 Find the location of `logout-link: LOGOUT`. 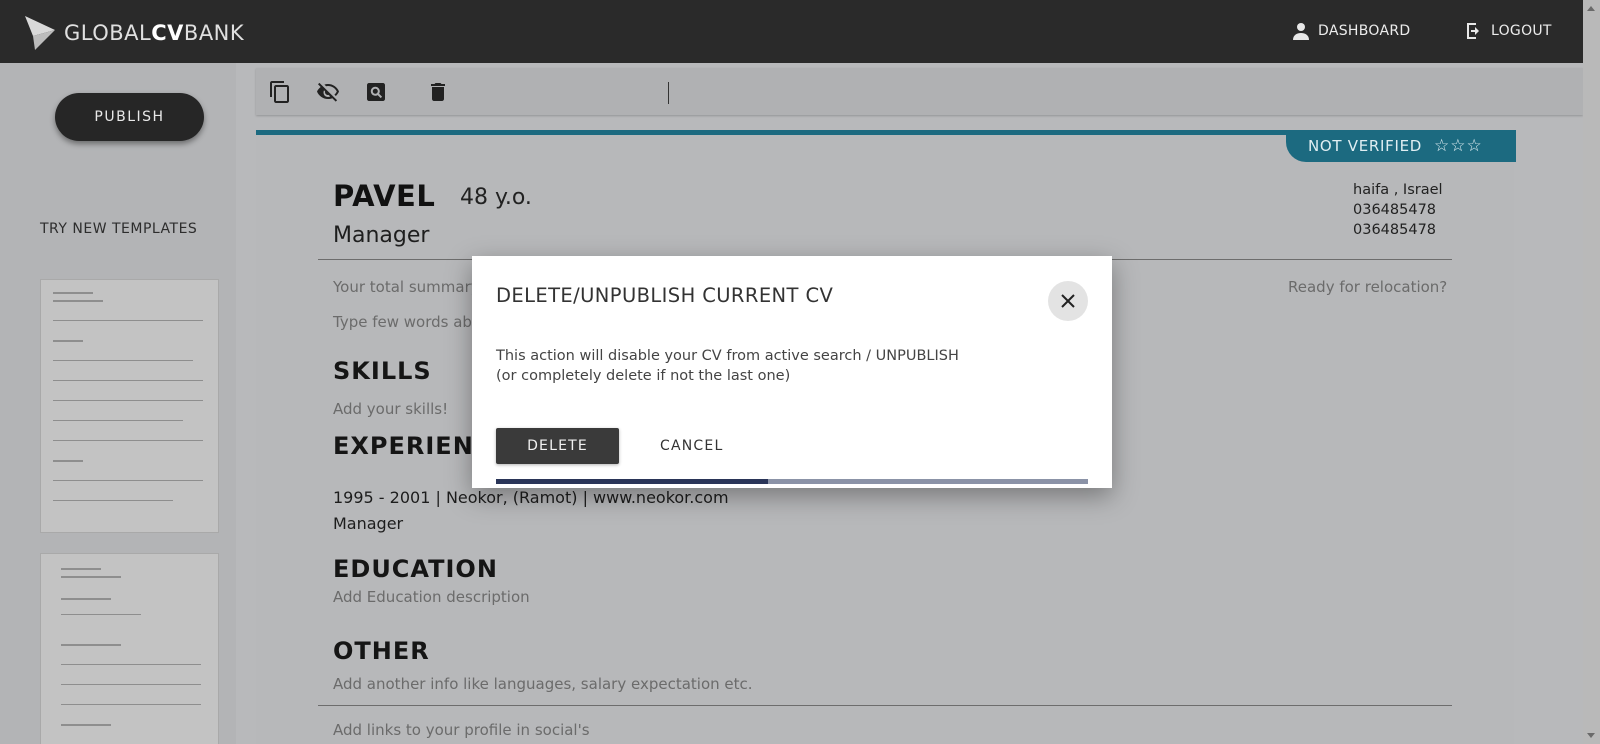

logout-link: LOGOUT is located at coordinates (1508, 31).